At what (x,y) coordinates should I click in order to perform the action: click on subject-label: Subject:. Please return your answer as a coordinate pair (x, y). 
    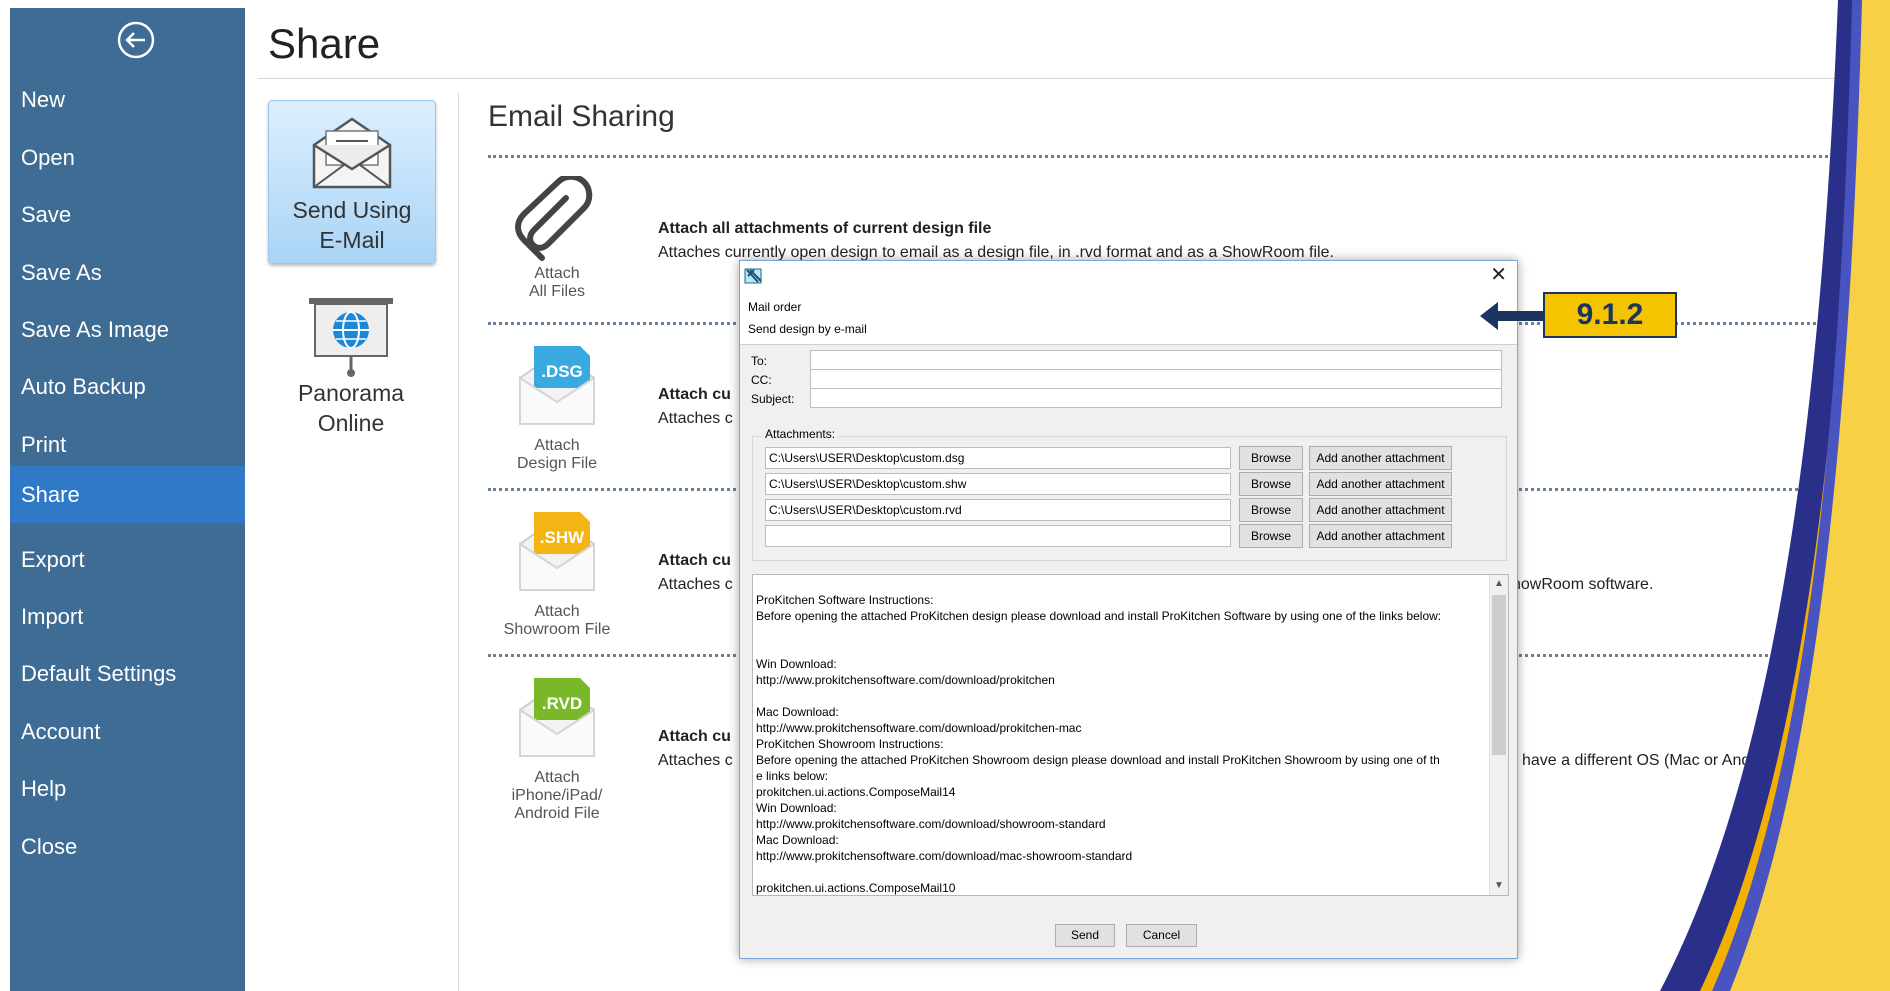
    Looking at the image, I should click on (773, 399).